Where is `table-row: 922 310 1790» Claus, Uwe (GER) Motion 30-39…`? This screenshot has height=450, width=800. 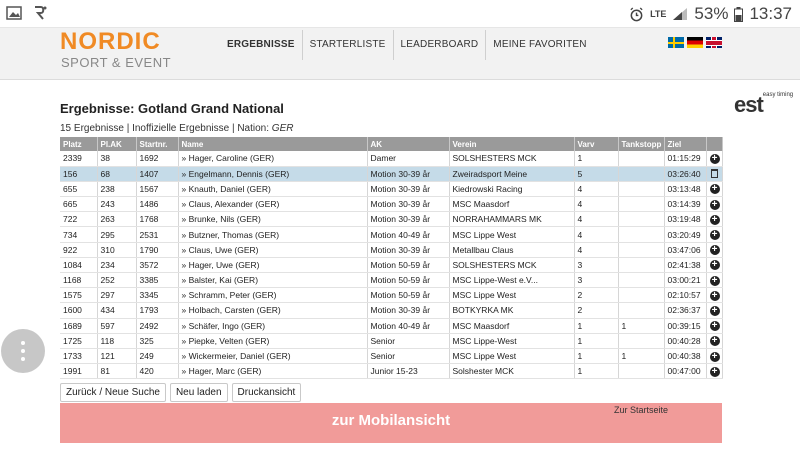 table-row: 922 310 1790» Claus, Uwe (GER) Motion 30-39… is located at coordinates (391, 250).